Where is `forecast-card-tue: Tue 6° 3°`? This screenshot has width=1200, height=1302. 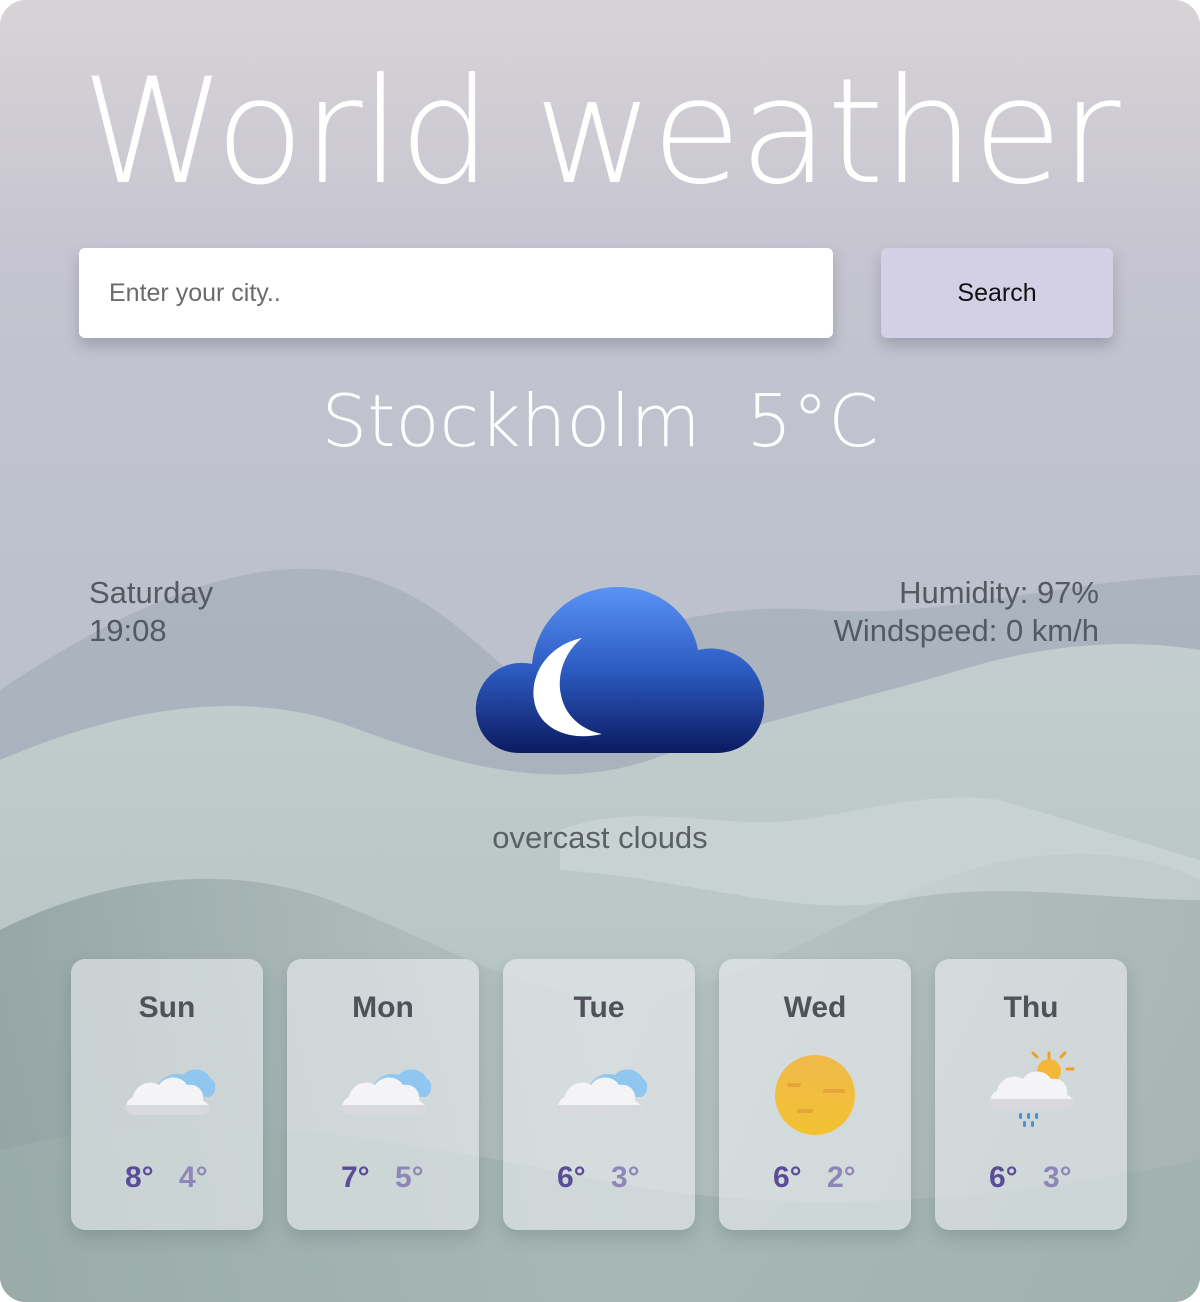
forecast-card-tue: Tue 6° 3° is located at coordinates (599, 1094).